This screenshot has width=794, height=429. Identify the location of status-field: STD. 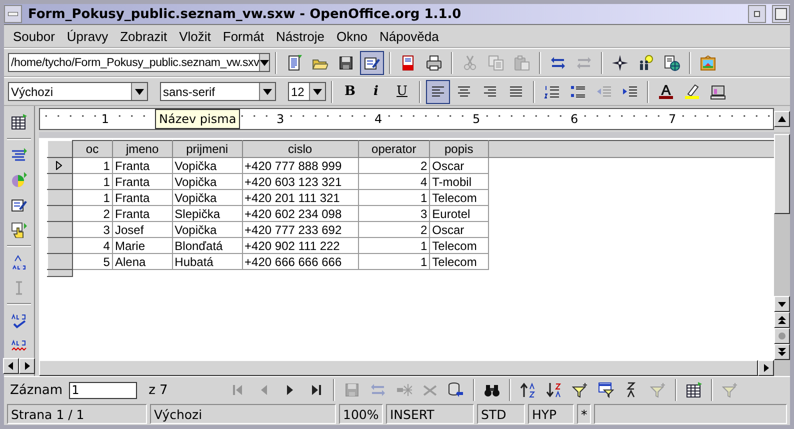
(501, 414).